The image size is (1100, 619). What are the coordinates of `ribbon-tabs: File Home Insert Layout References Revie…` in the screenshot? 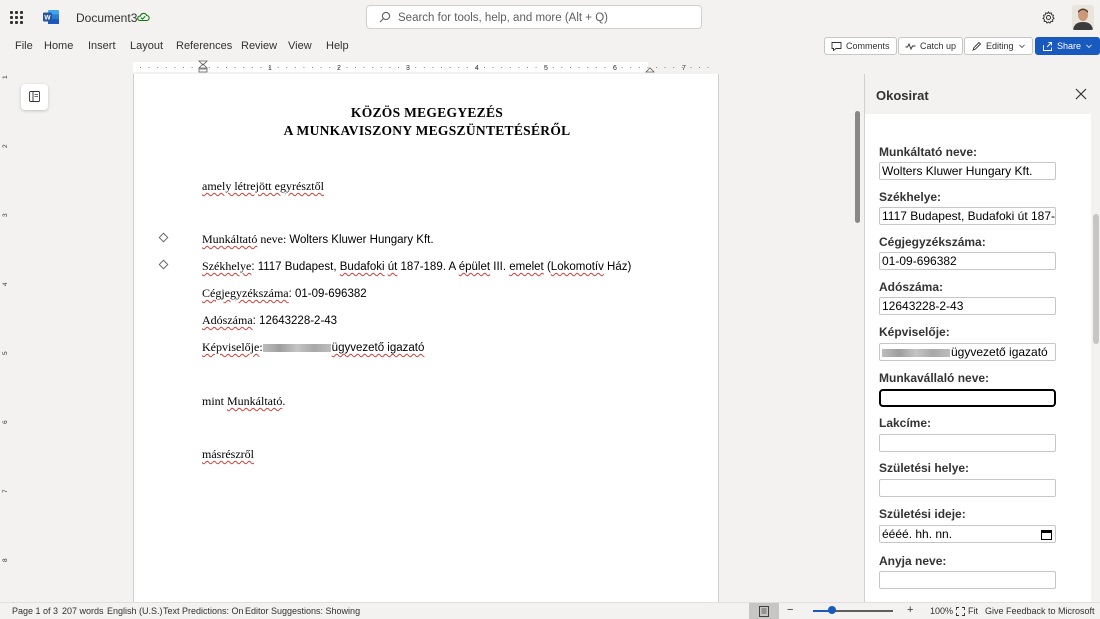 It's located at (550, 47).